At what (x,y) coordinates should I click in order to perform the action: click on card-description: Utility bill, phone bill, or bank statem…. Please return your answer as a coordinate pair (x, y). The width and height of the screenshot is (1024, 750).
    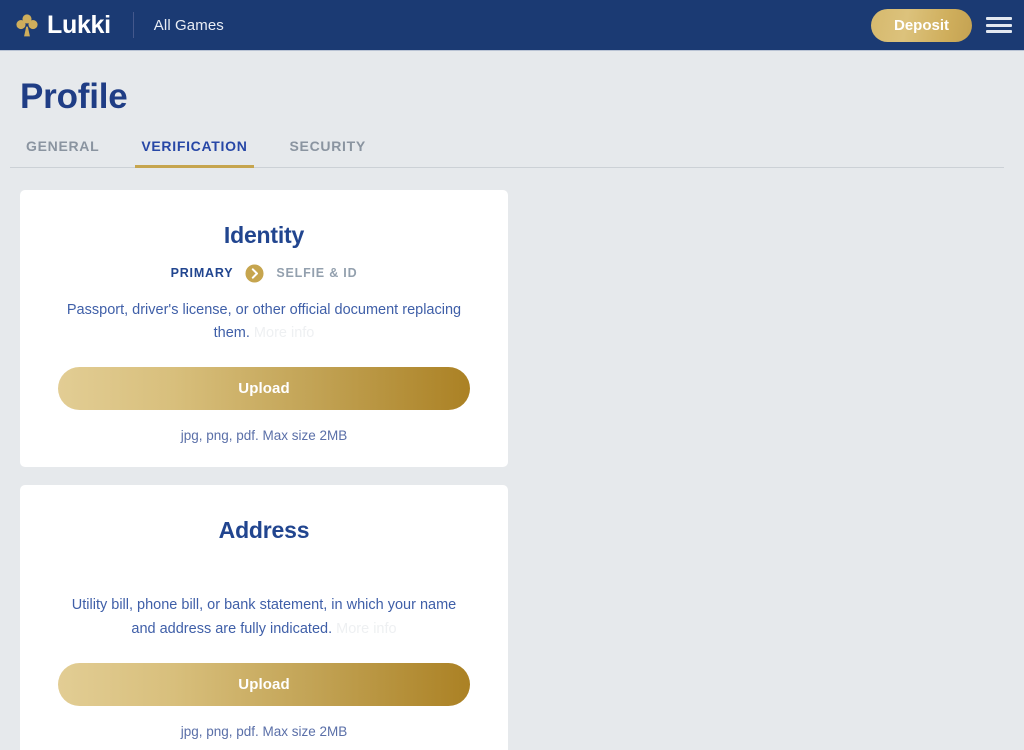
    Looking at the image, I should click on (264, 617).